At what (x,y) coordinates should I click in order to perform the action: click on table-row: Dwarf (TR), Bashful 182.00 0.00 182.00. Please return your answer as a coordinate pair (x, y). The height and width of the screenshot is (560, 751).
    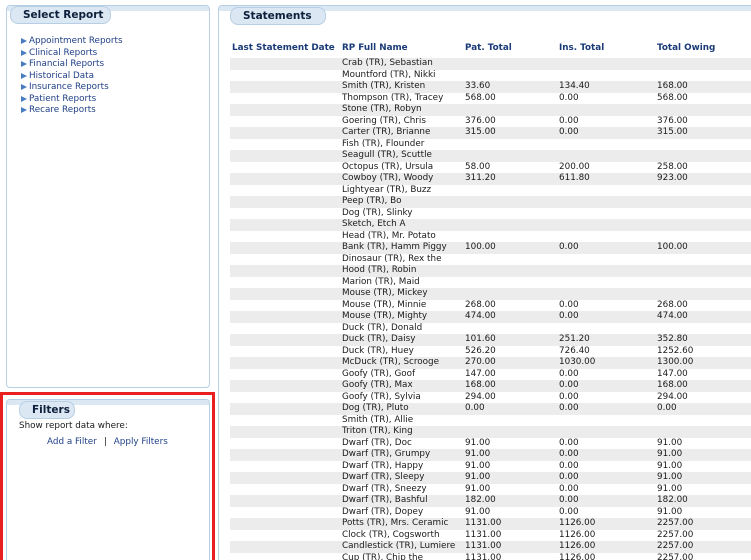
    Looking at the image, I should click on (490, 501).